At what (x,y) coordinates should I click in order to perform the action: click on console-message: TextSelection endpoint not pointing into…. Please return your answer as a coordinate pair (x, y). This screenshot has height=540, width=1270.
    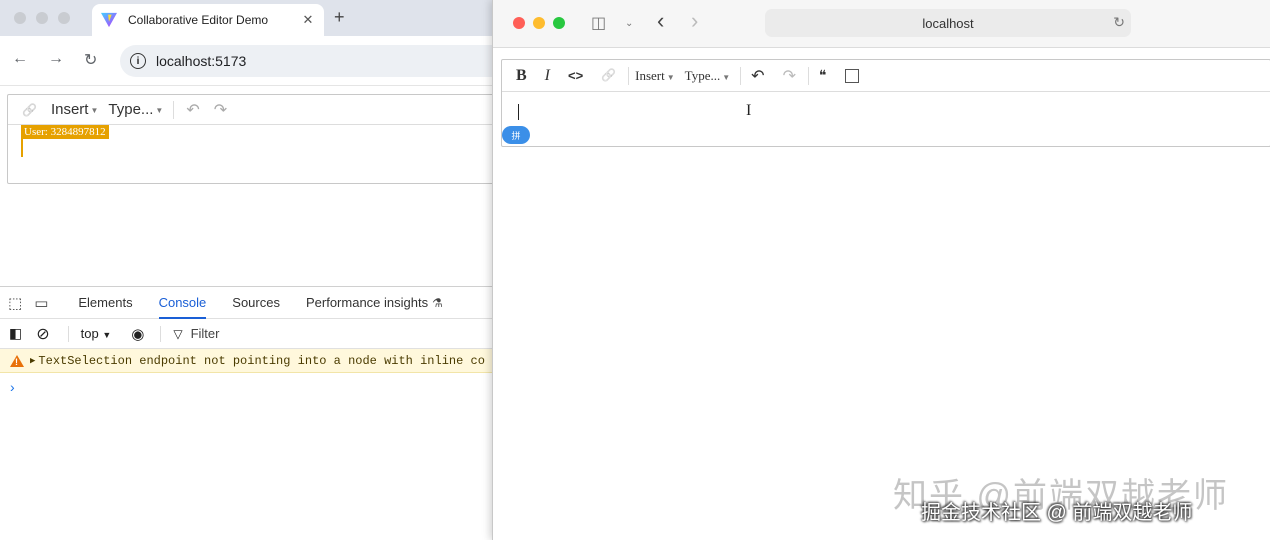
    Looking at the image, I should click on (261, 360).